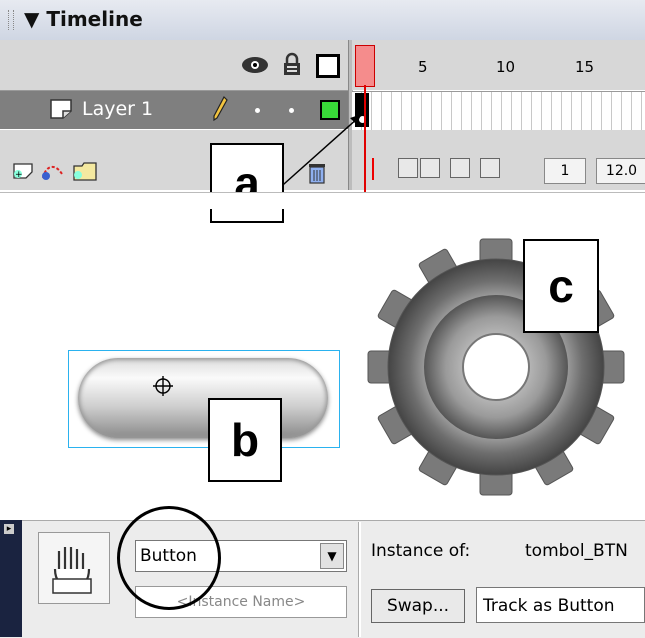 This screenshot has height=638, width=645. Describe the element at coordinates (421, 551) in the screenshot. I see `instance-of-label: Instance of:` at that location.